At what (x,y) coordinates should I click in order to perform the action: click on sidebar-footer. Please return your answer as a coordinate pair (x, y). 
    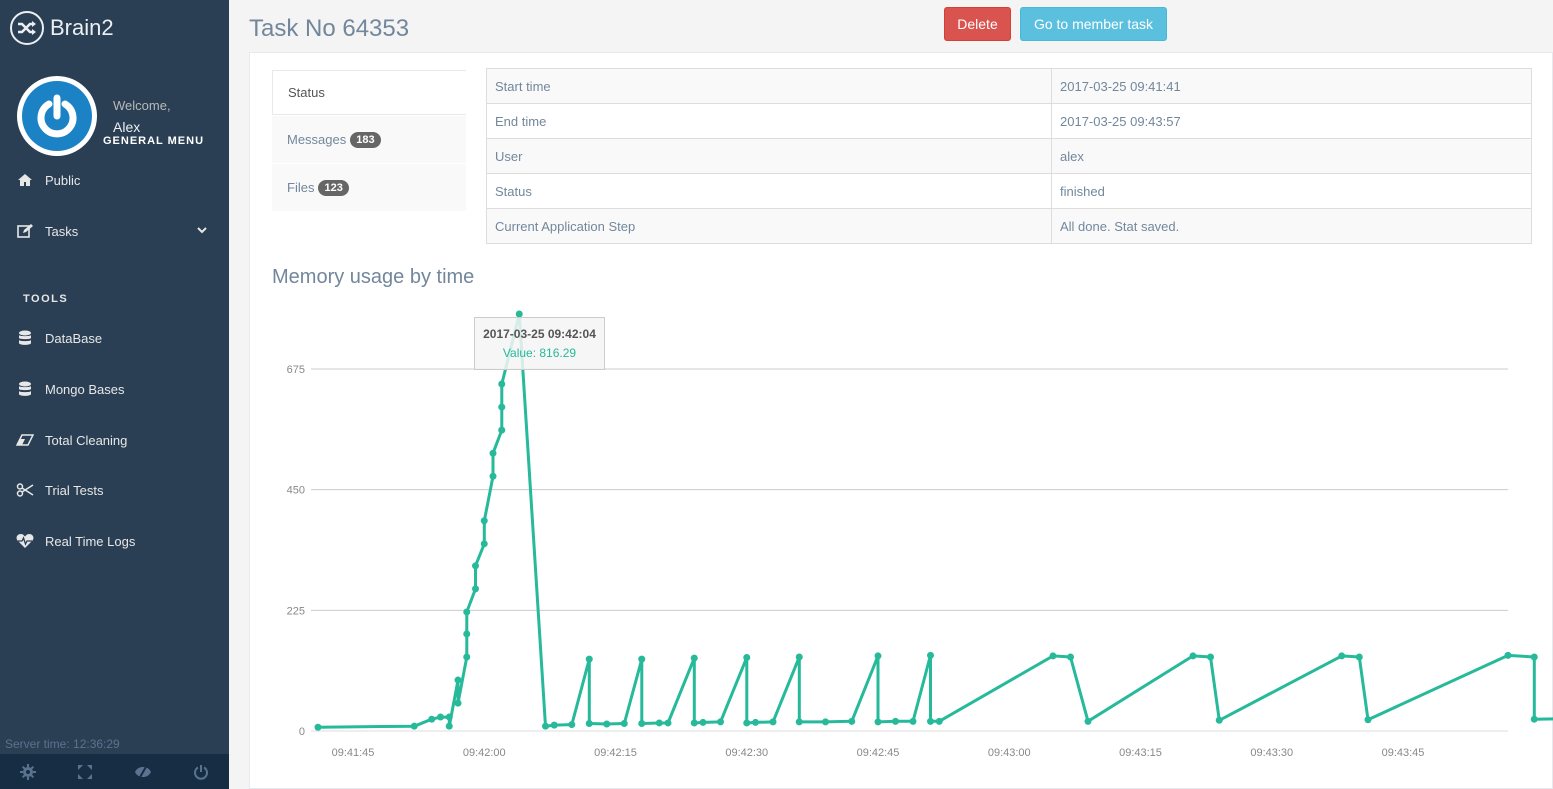
    Looking at the image, I should click on (114, 771).